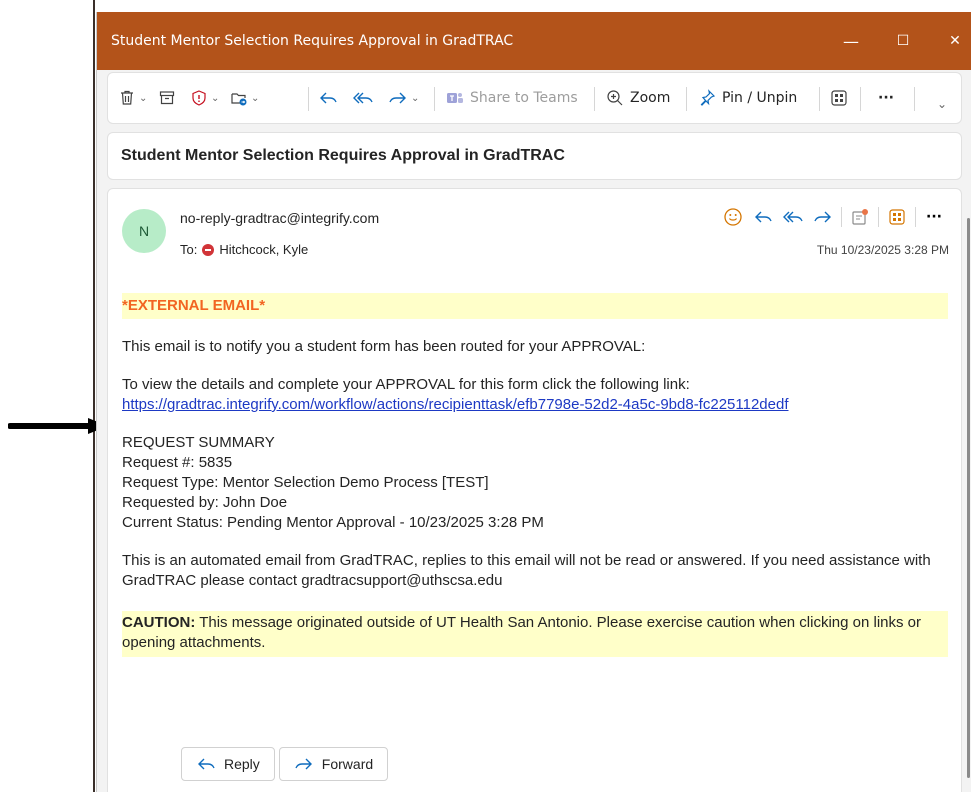 The image size is (971, 792). I want to click on avatar: N, so click(144, 231).